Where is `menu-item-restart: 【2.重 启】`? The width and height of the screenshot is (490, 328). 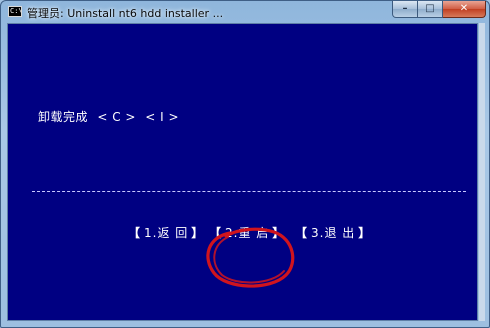
menu-item-restart: 【2.重 启】 is located at coordinates (247, 232).